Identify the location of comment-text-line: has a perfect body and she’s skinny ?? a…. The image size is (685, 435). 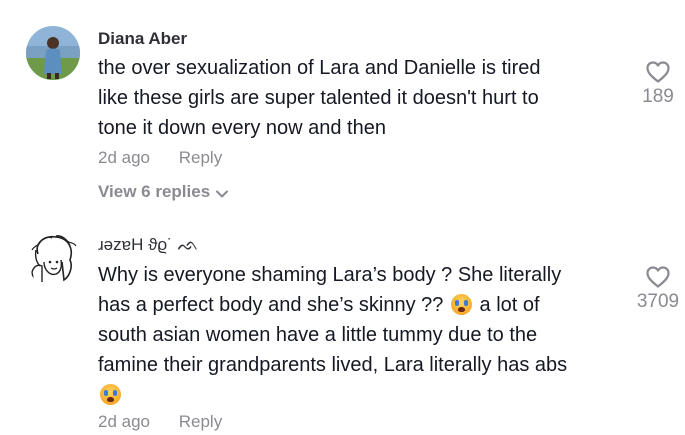
(358, 305).